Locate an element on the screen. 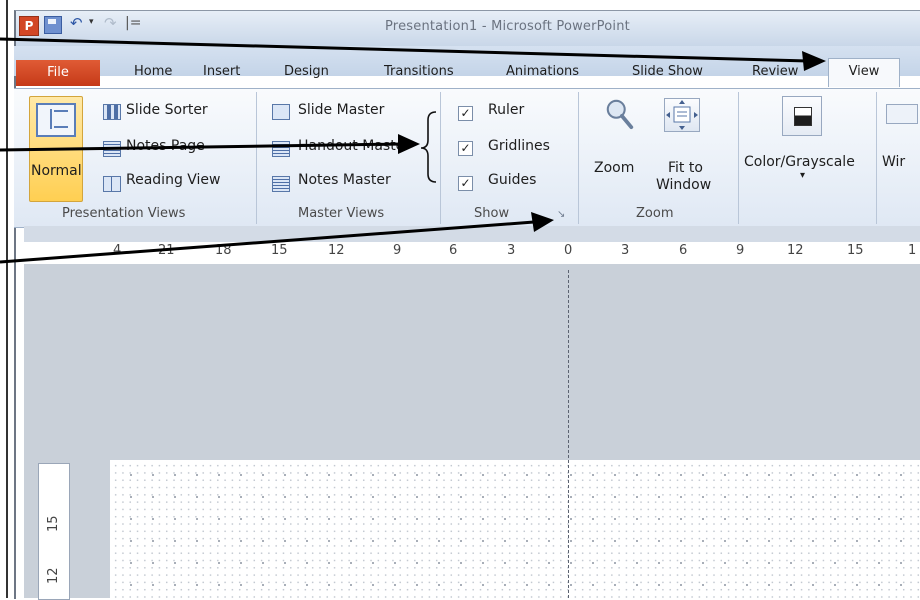 Image resolution: width=920 pixels, height=600 pixels. show-group-bracket is located at coordinates (428, 147).